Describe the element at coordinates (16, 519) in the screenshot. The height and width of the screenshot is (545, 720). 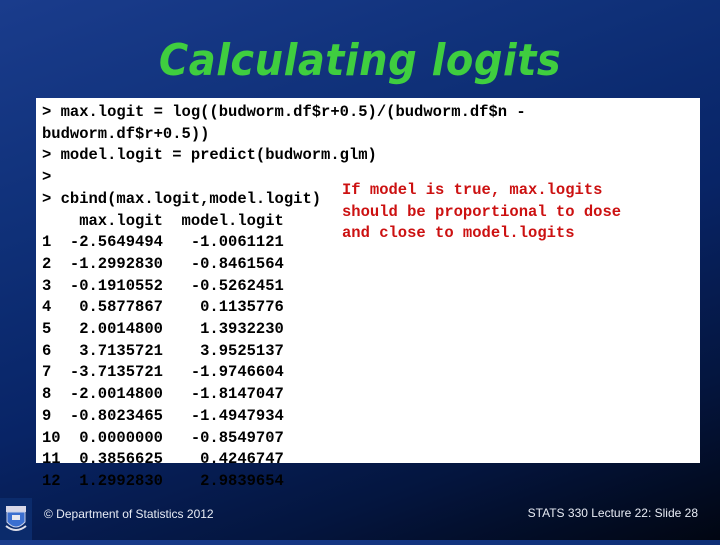
I see `university-crest-icon` at that location.